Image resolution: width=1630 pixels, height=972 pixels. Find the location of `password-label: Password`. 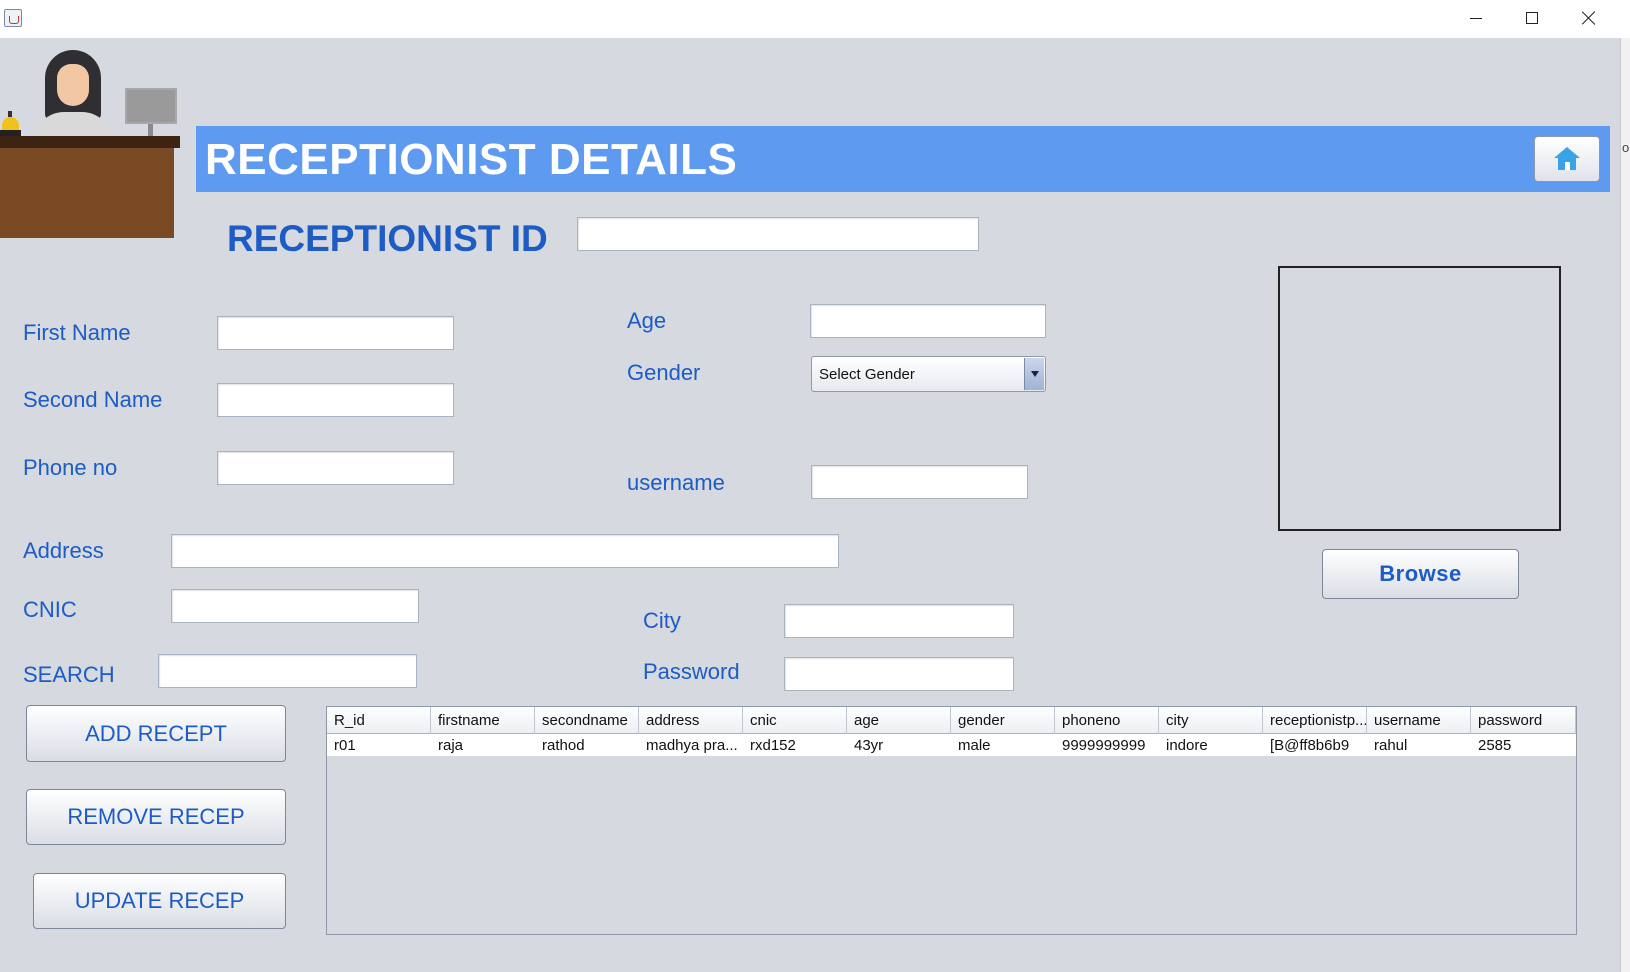

password-label: Password is located at coordinates (691, 671).